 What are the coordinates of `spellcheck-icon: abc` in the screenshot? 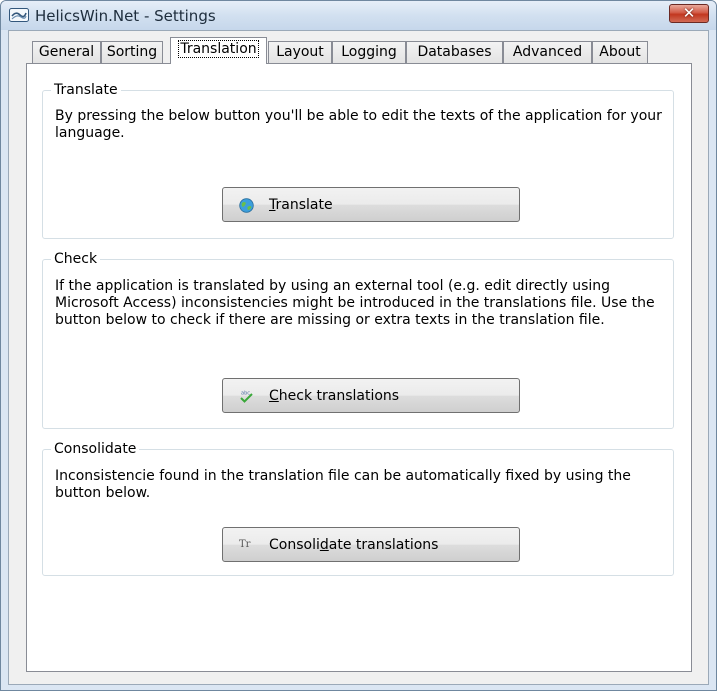 It's located at (246, 397).